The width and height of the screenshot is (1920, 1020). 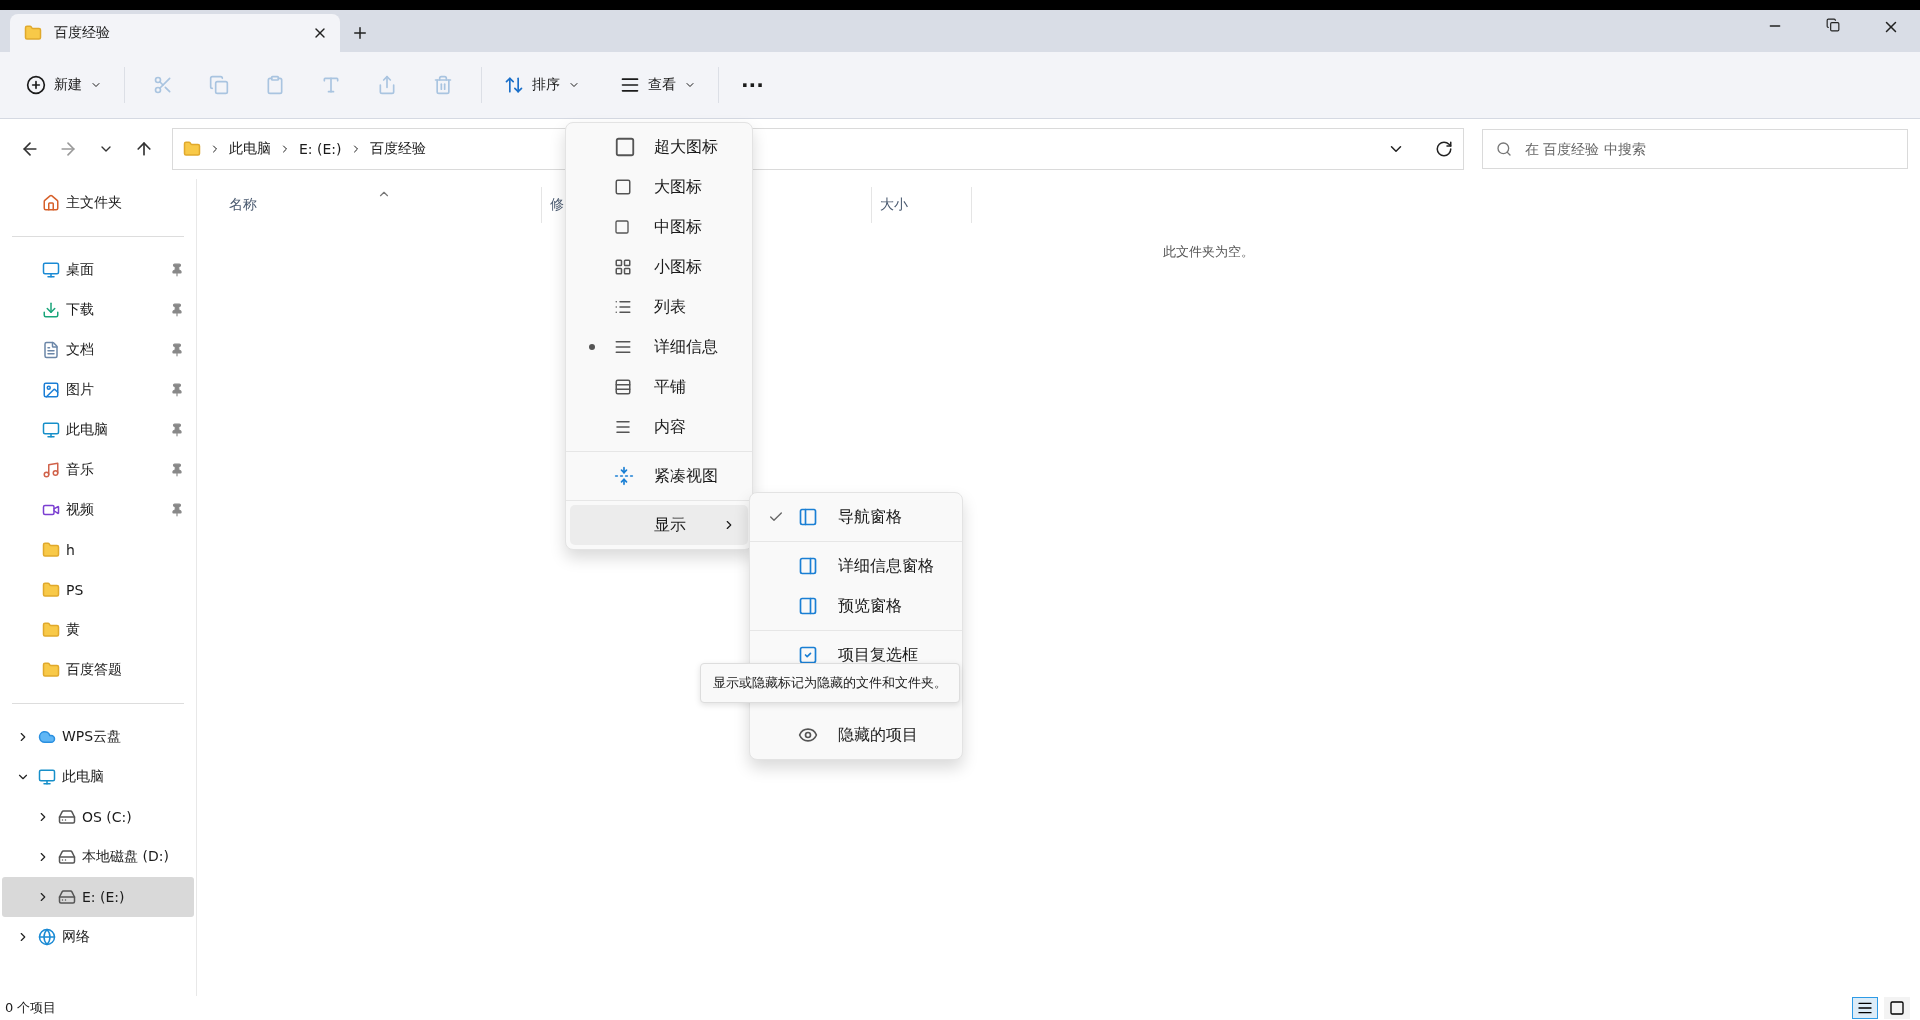 What do you see at coordinates (98, 937) in the screenshot?
I see `sidebar-item: 网络` at bounding box center [98, 937].